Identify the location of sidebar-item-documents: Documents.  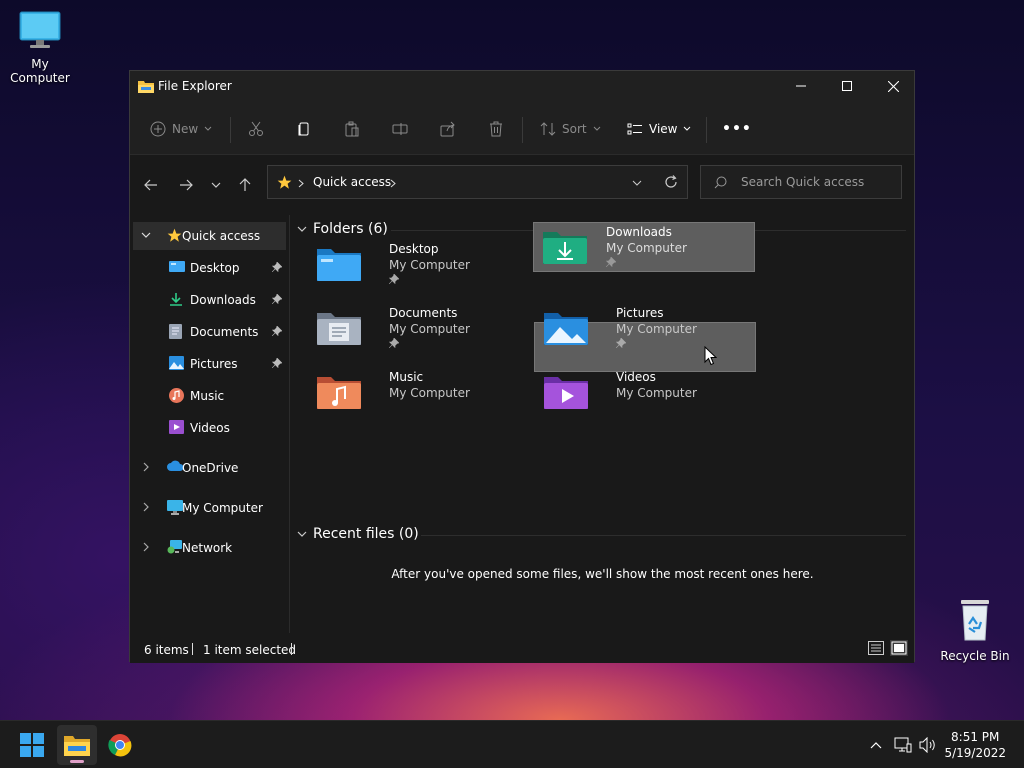
(209, 332).